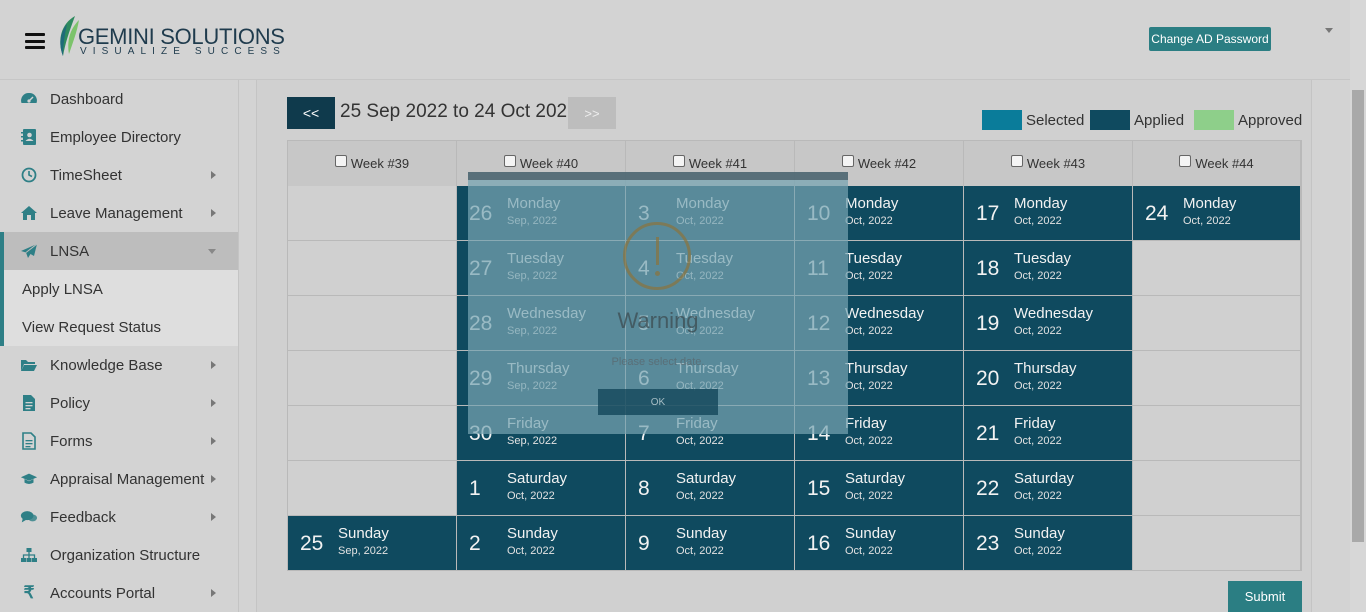  Describe the element at coordinates (1048, 488) in the screenshot. I see `calendar-day-cell: 22 Saturday Oct, 2022` at that location.